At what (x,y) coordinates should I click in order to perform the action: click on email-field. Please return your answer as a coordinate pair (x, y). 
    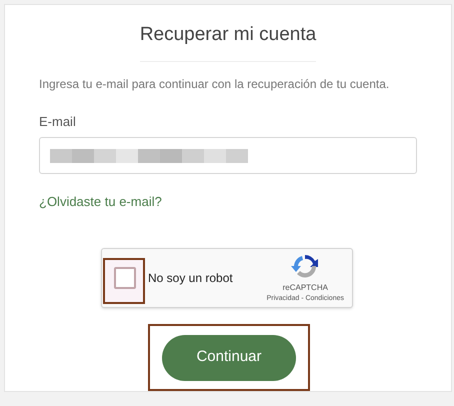
    Looking at the image, I should click on (228, 155).